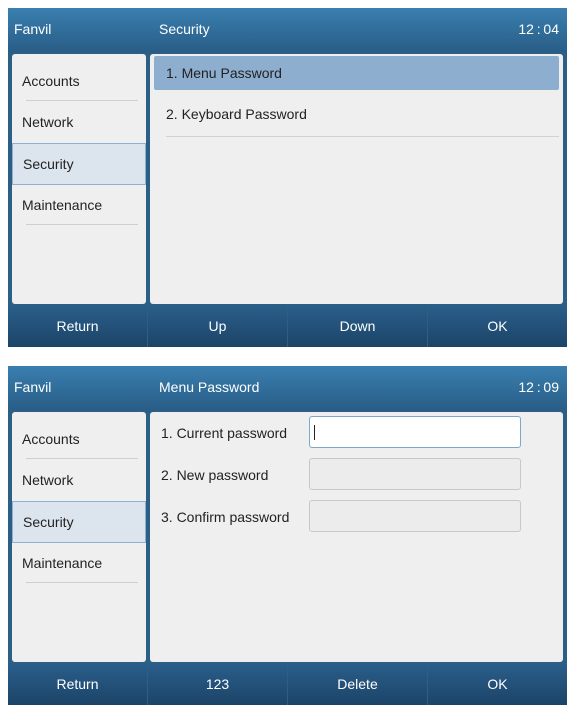  I want to click on current-password-input, so click(415, 432).